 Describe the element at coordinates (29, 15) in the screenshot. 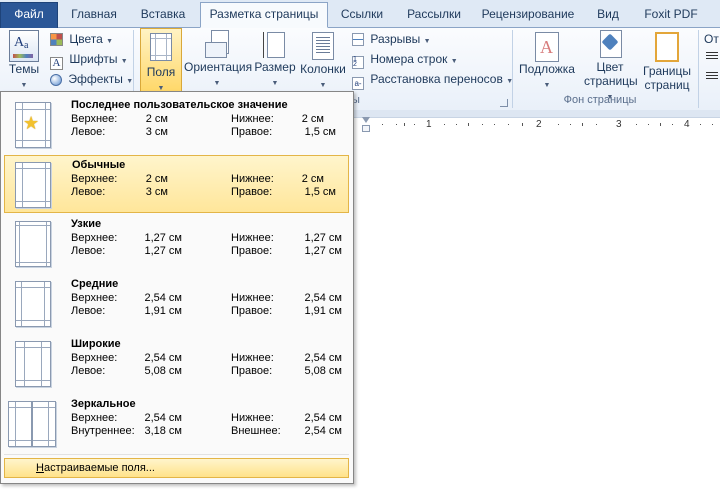

I see `tab-file: Файл` at that location.